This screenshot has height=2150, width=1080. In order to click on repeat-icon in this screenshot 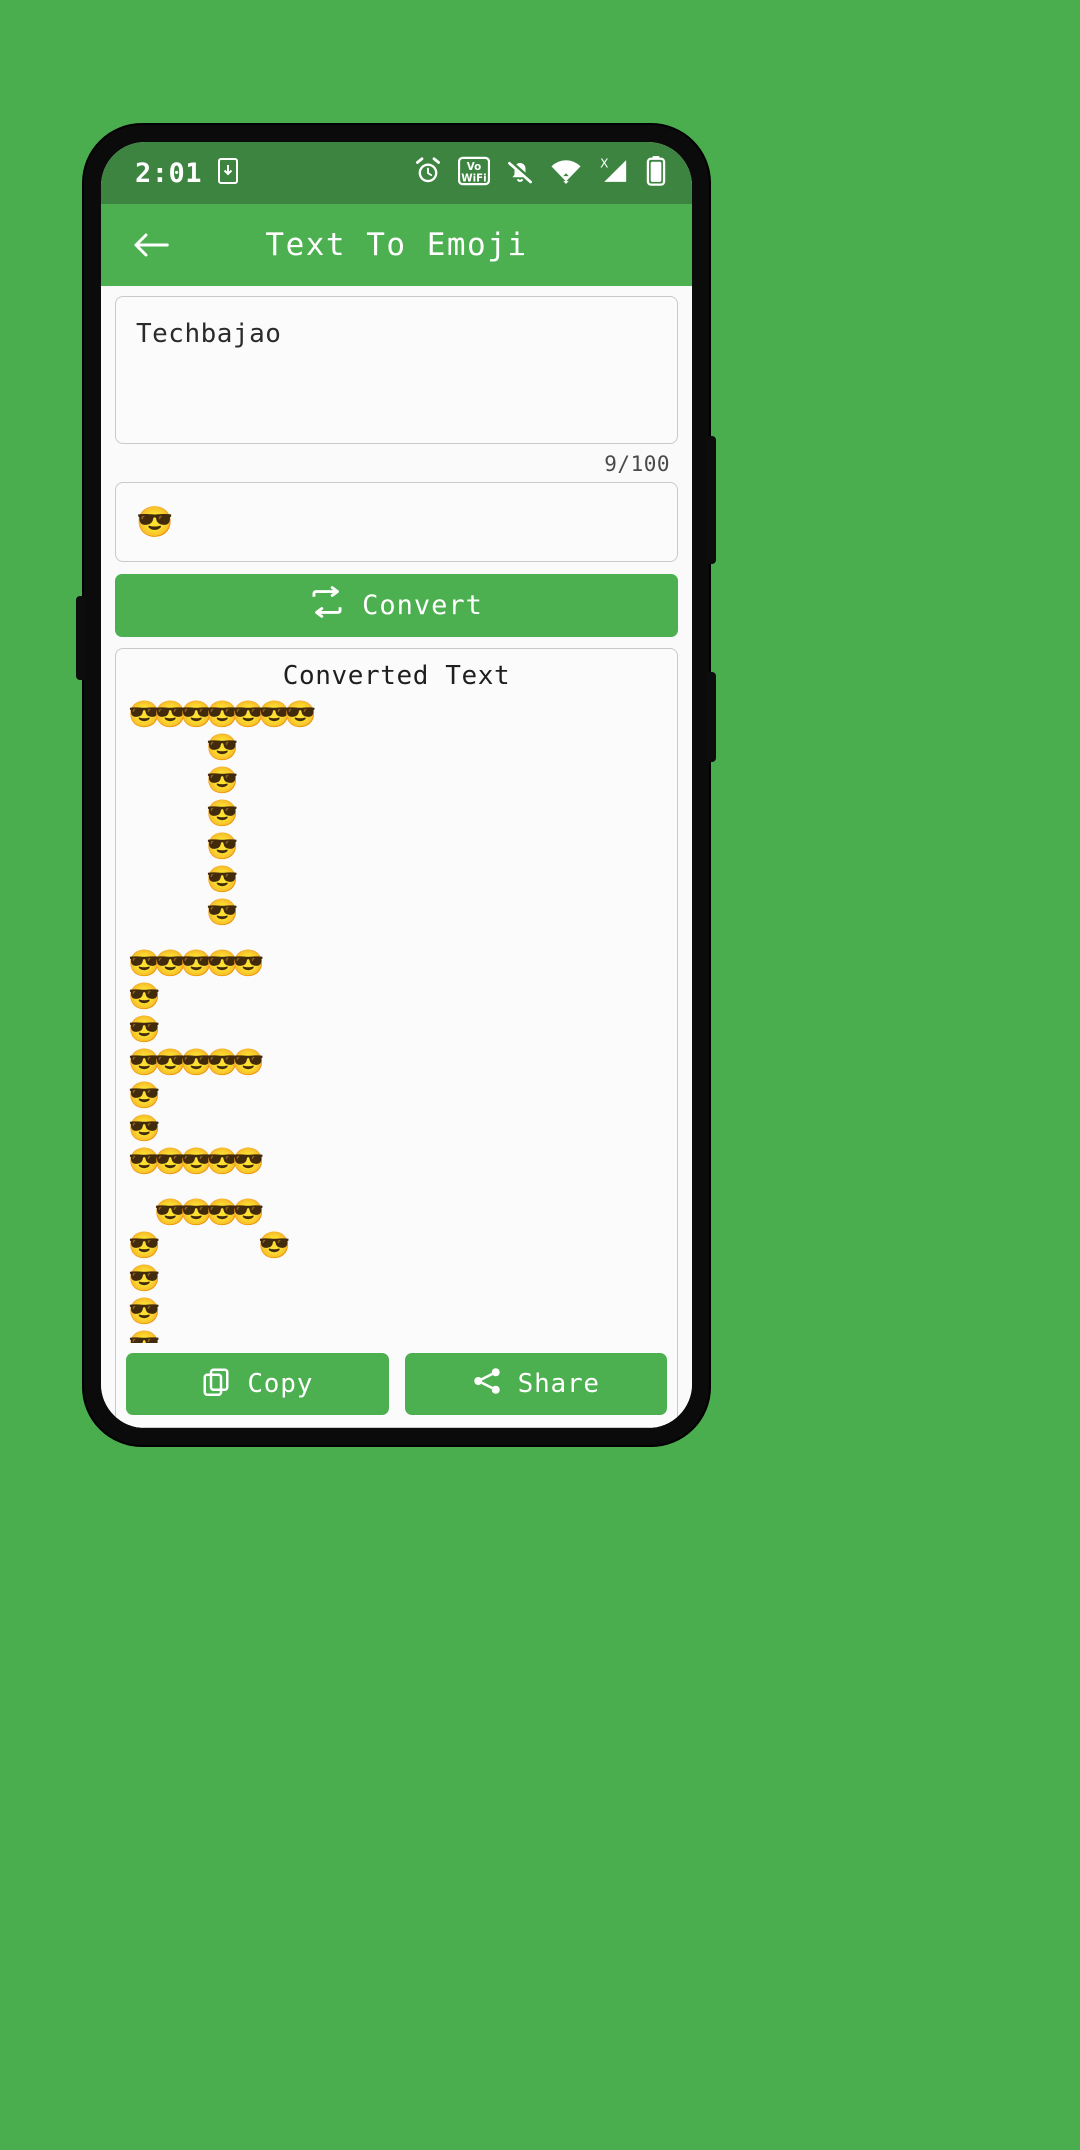, I will do `click(327, 605)`.